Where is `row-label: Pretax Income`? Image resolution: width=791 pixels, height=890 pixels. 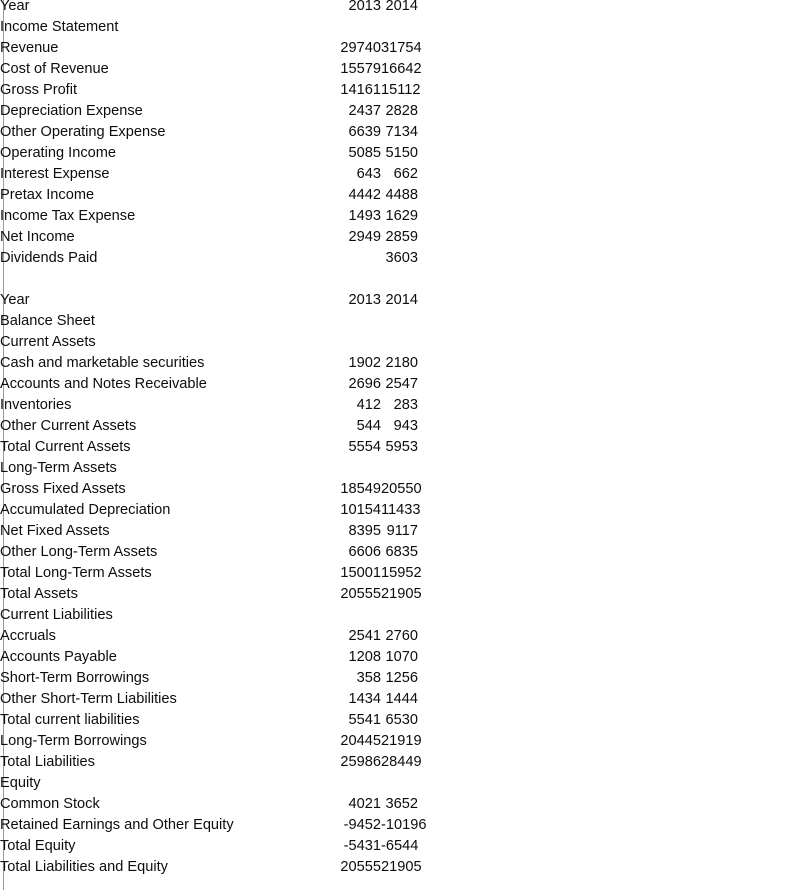 row-label: Pretax Income is located at coordinates (47, 195).